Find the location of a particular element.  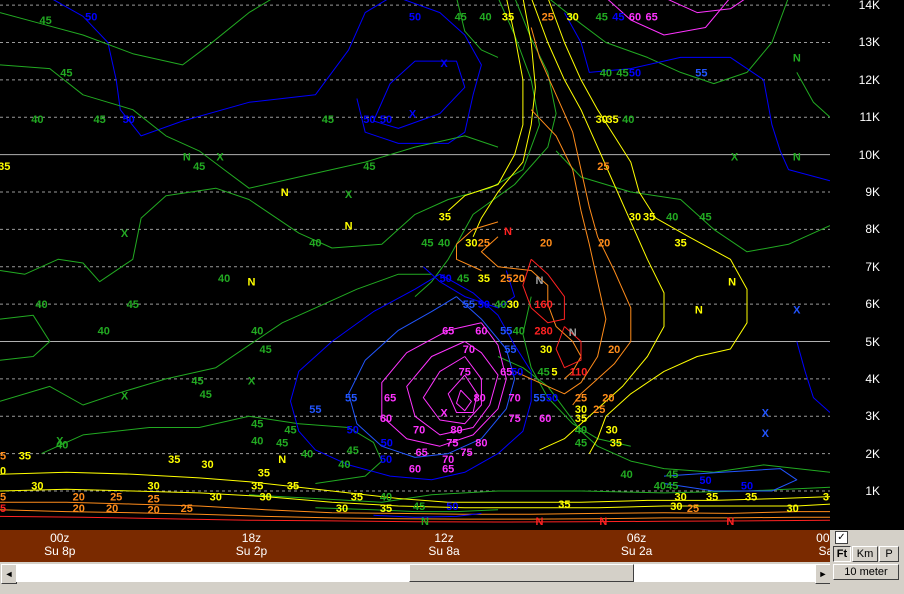

scroll-left-button: ◄ is located at coordinates (9, 574).